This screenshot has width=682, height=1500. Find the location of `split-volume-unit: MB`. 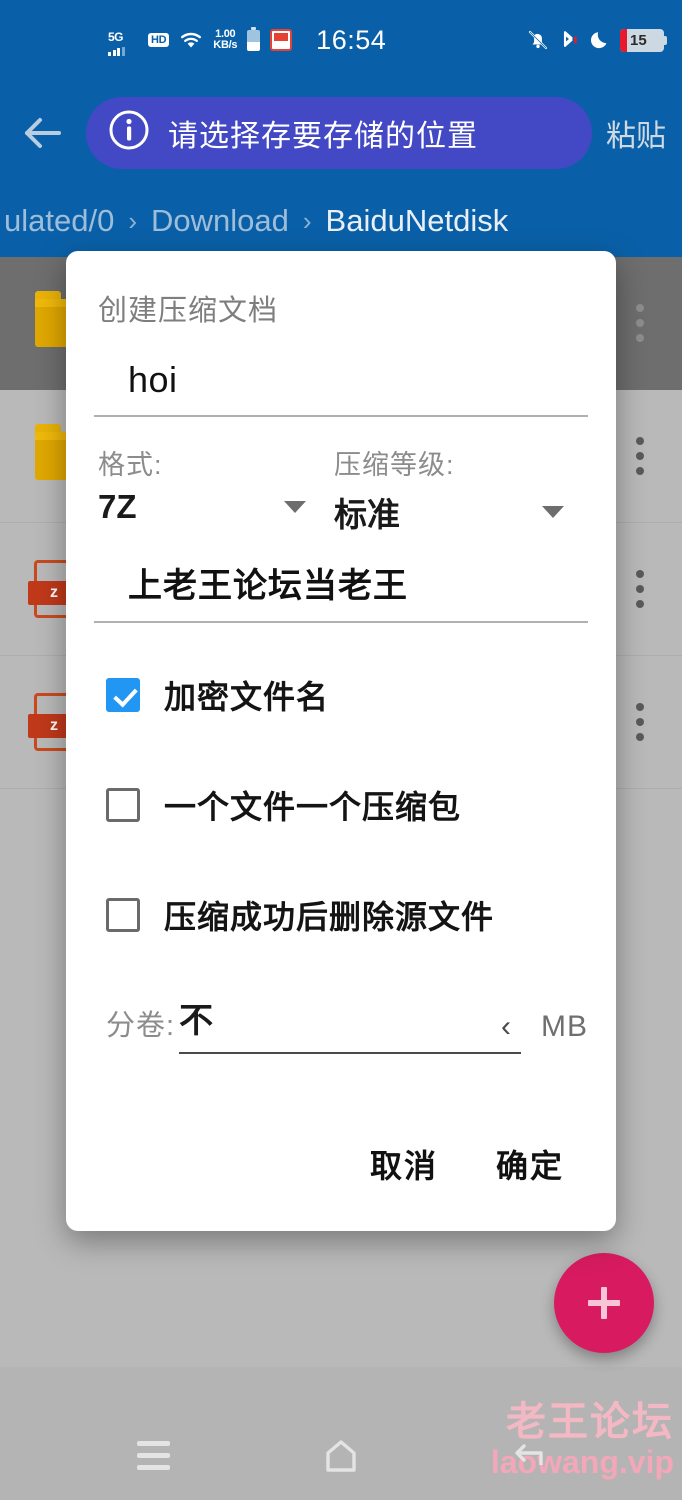

split-volume-unit: MB is located at coordinates (564, 1026).